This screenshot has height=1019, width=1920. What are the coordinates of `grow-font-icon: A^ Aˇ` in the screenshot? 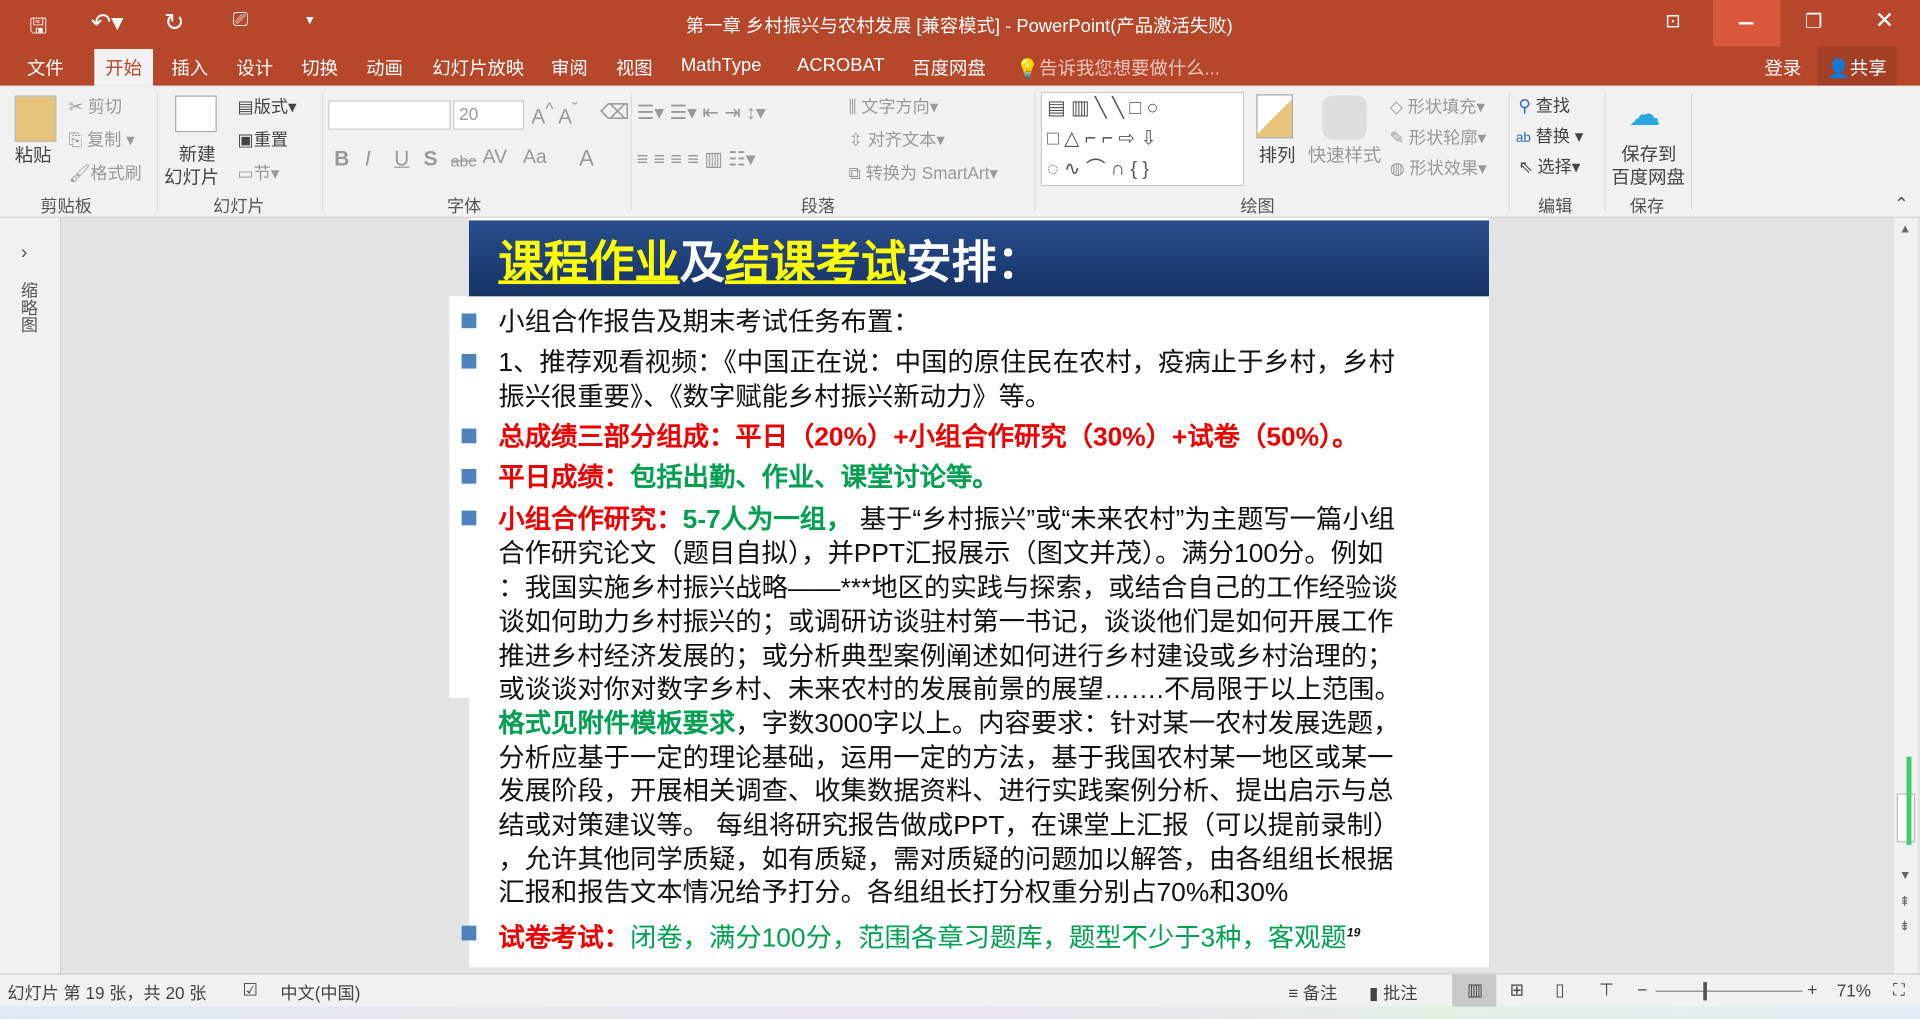 It's located at (554, 114).